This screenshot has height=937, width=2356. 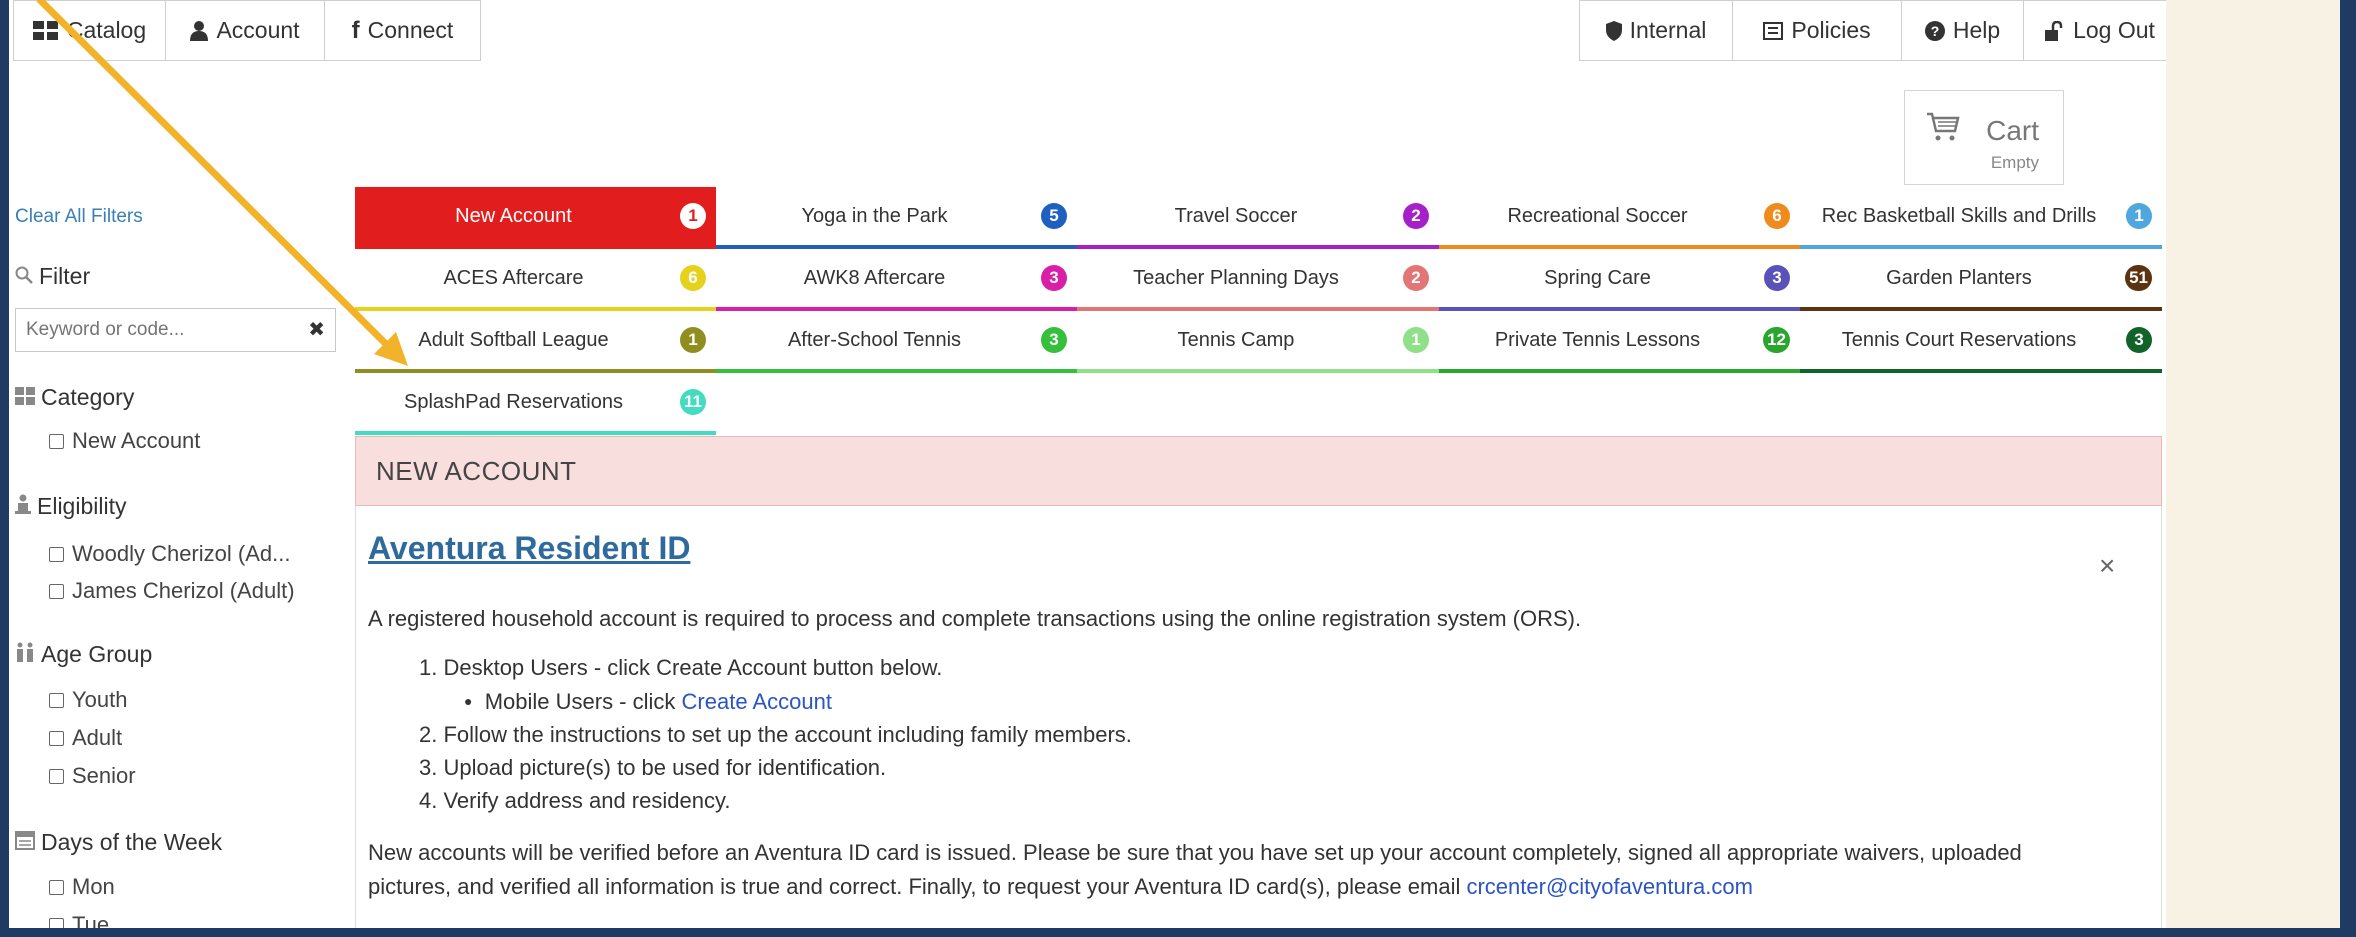 I want to click on category-tab: Adult Softball League 1, so click(x=535, y=342).